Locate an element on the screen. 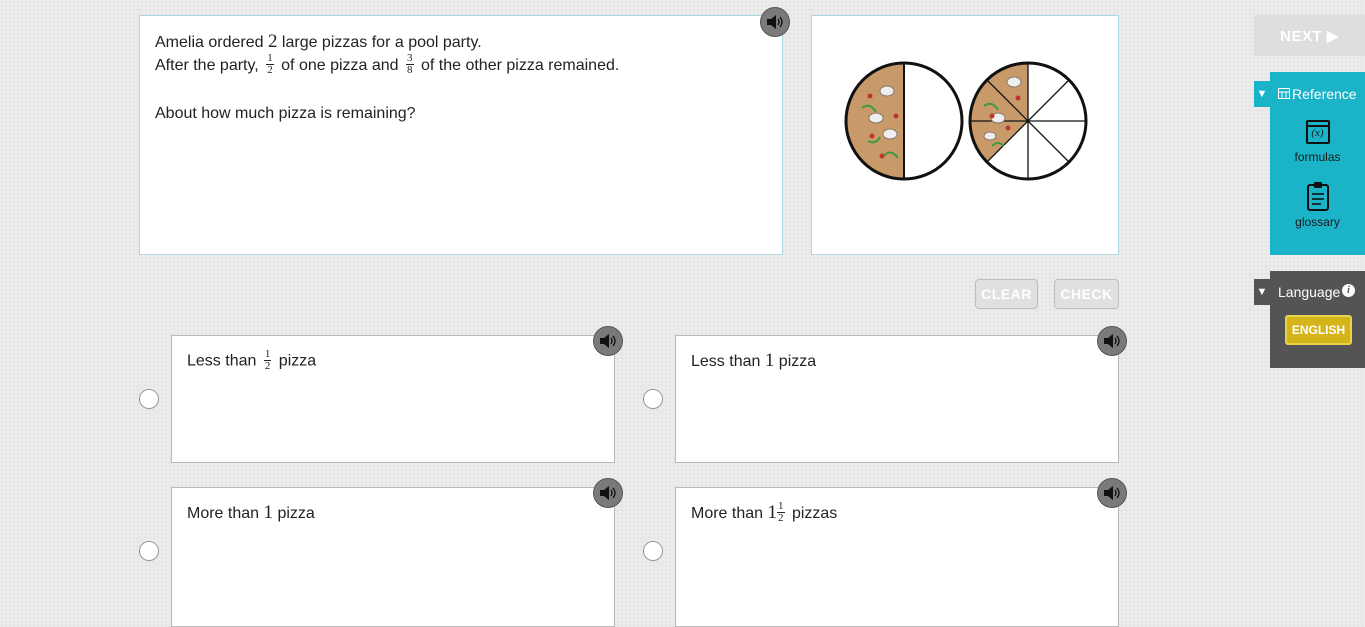 This screenshot has height=627, width=1365. choice-c-audio-button is located at coordinates (608, 493).